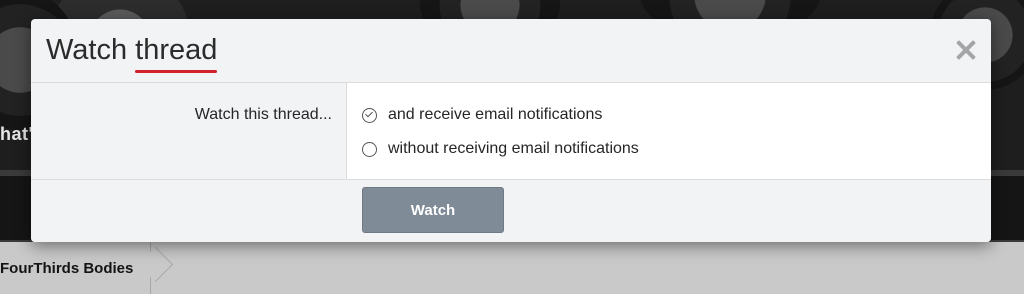 The width and height of the screenshot is (1024, 294). What do you see at coordinates (67, 268) in the screenshot?
I see `breadcrumb-item-label: FourThirds Bodies` at bounding box center [67, 268].